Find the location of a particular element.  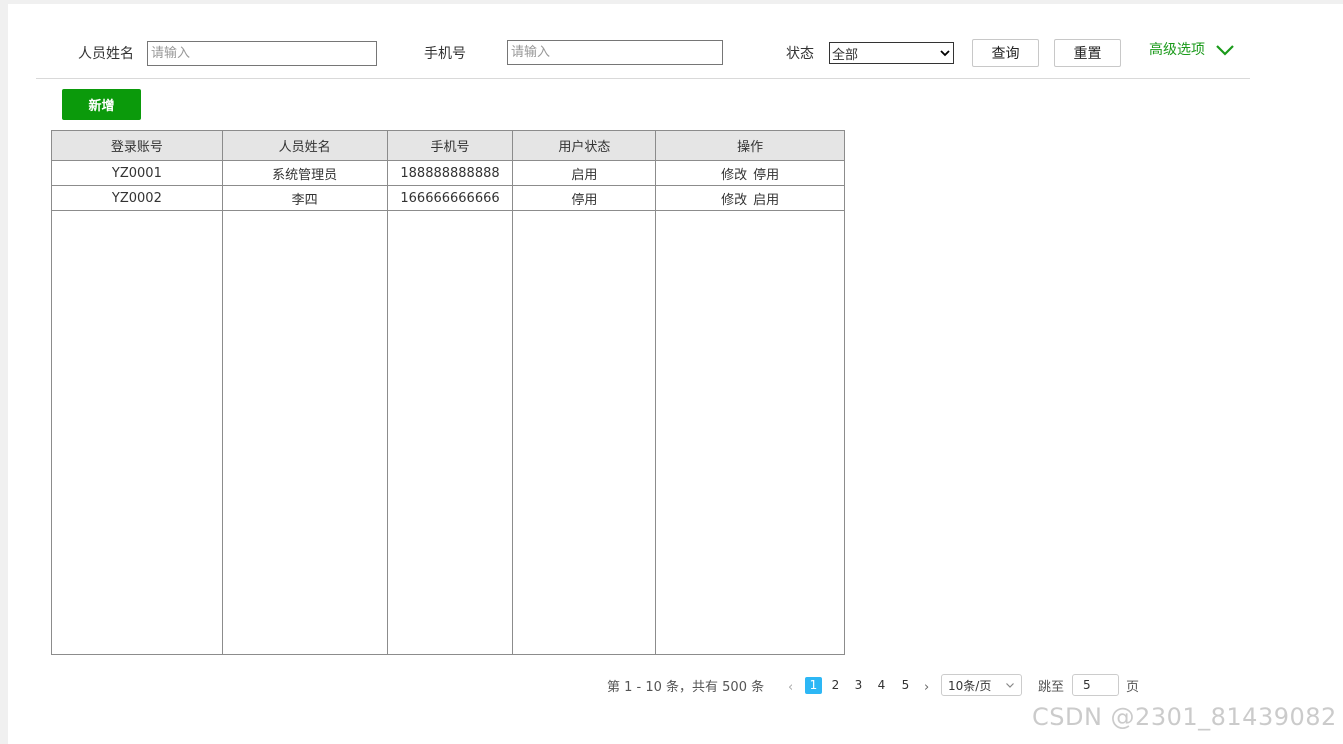

query-button: 查询 is located at coordinates (1005, 53).